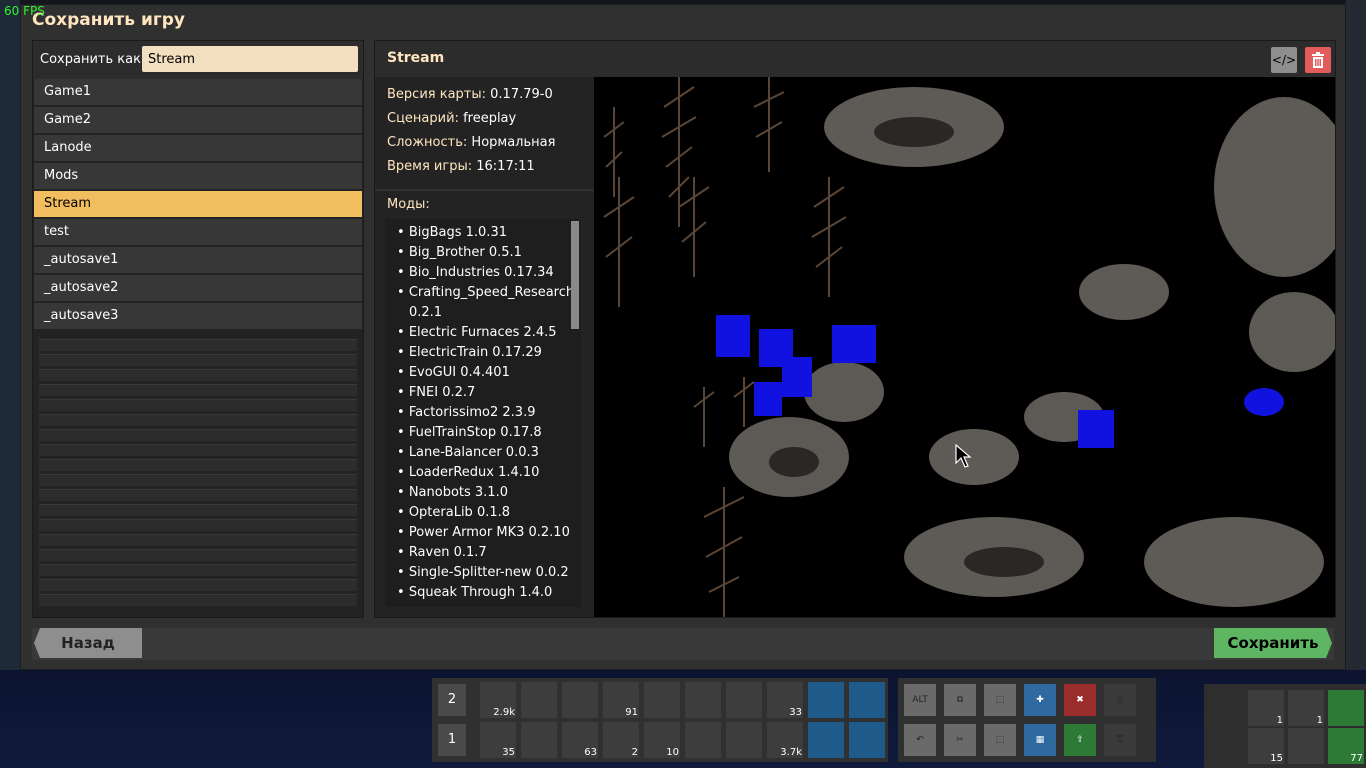 This screenshot has width=1366, height=768. Describe the element at coordinates (427, 142) in the screenshot. I see `difficulty-key: Сложность:` at that location.